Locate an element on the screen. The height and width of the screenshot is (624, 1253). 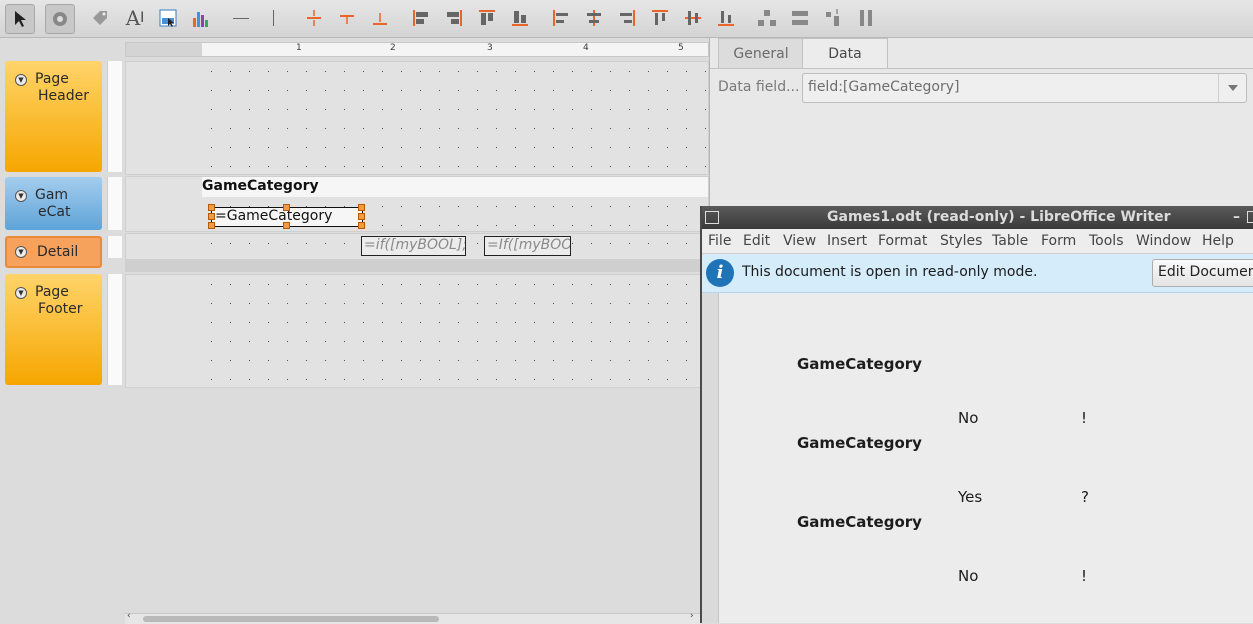
align-right-icon is located at coordinates (454, 18).